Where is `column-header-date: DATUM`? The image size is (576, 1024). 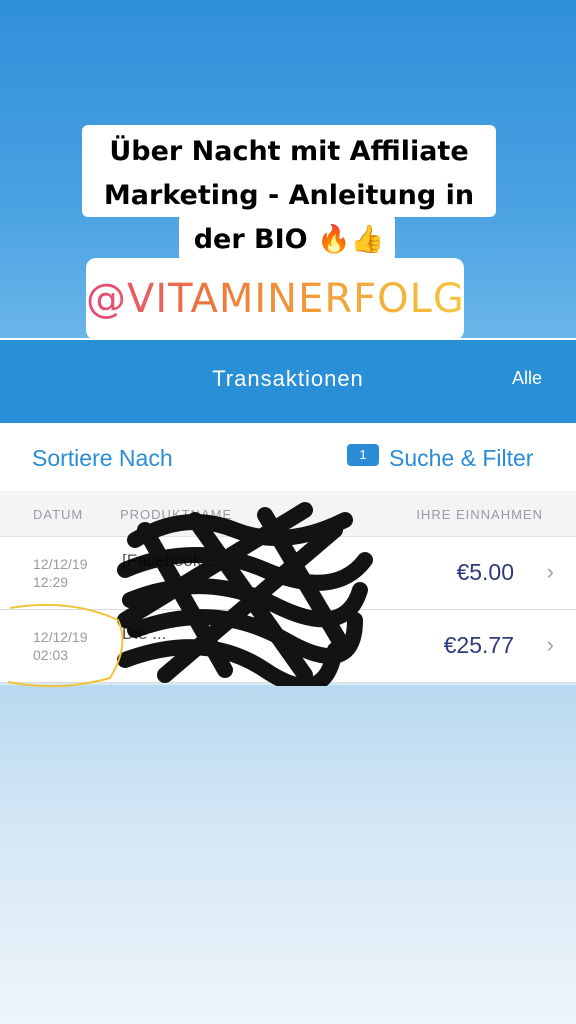
column-header-date: DATUM is located at coordinates (58, 514).